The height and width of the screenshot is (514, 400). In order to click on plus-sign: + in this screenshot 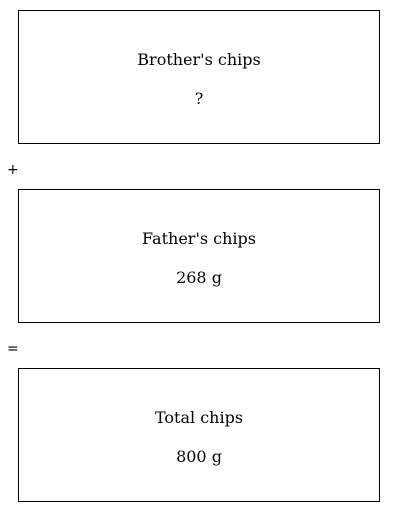, I will do `click(13, 170)`.